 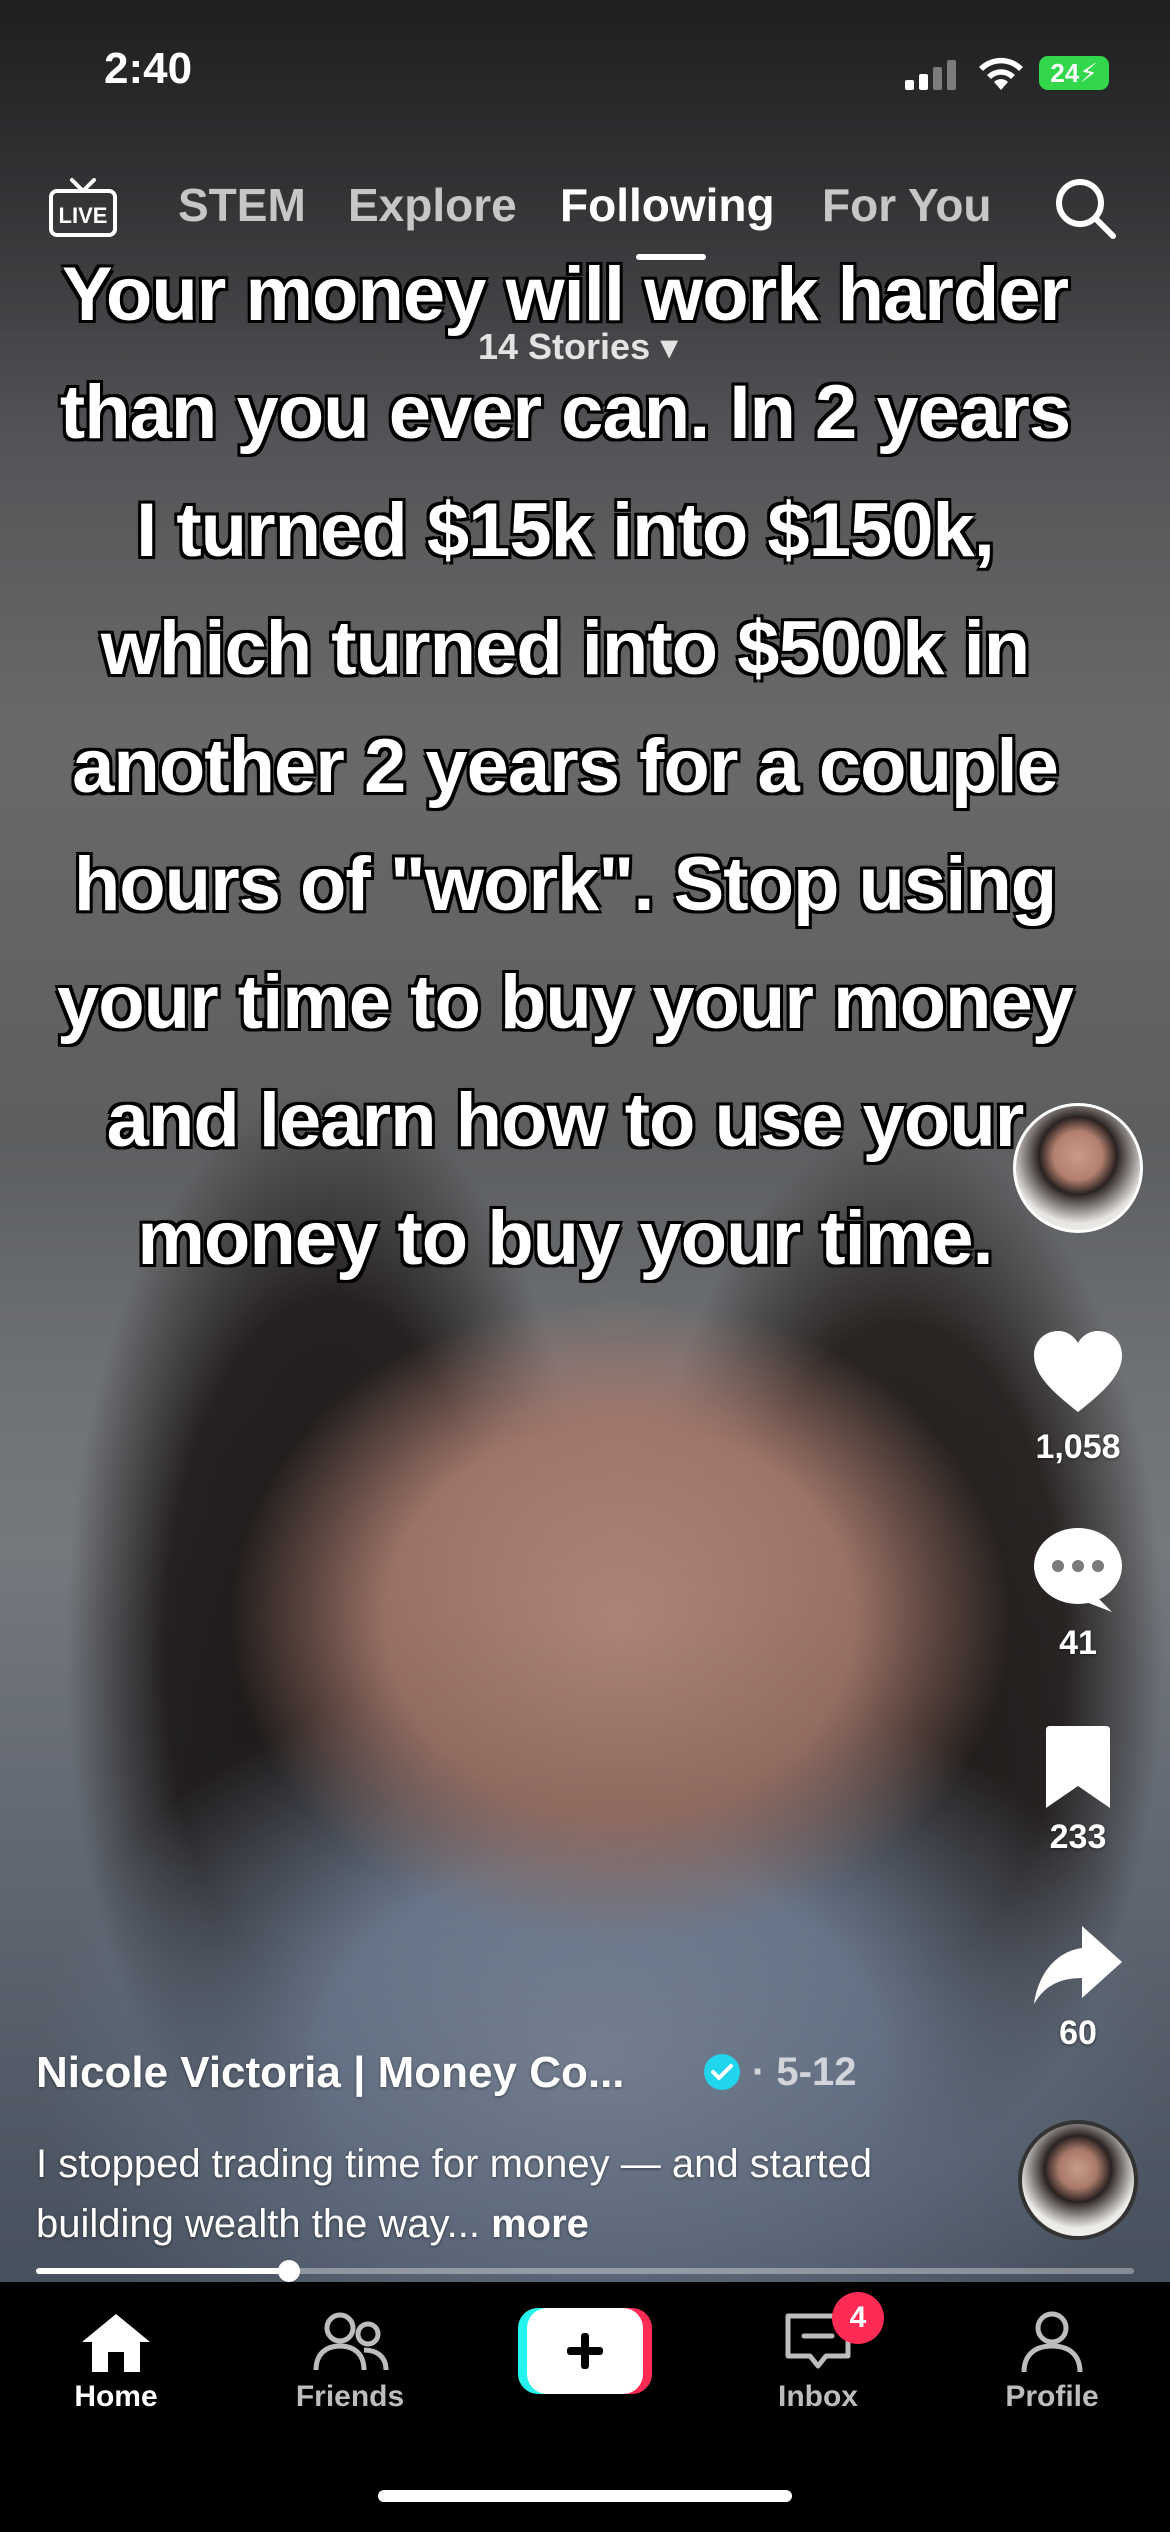 What do you see at coordinates (818, 2396) in the screenshot?
I see `tab-inbox-label: Inbox` at bounding box center [818, 2396].